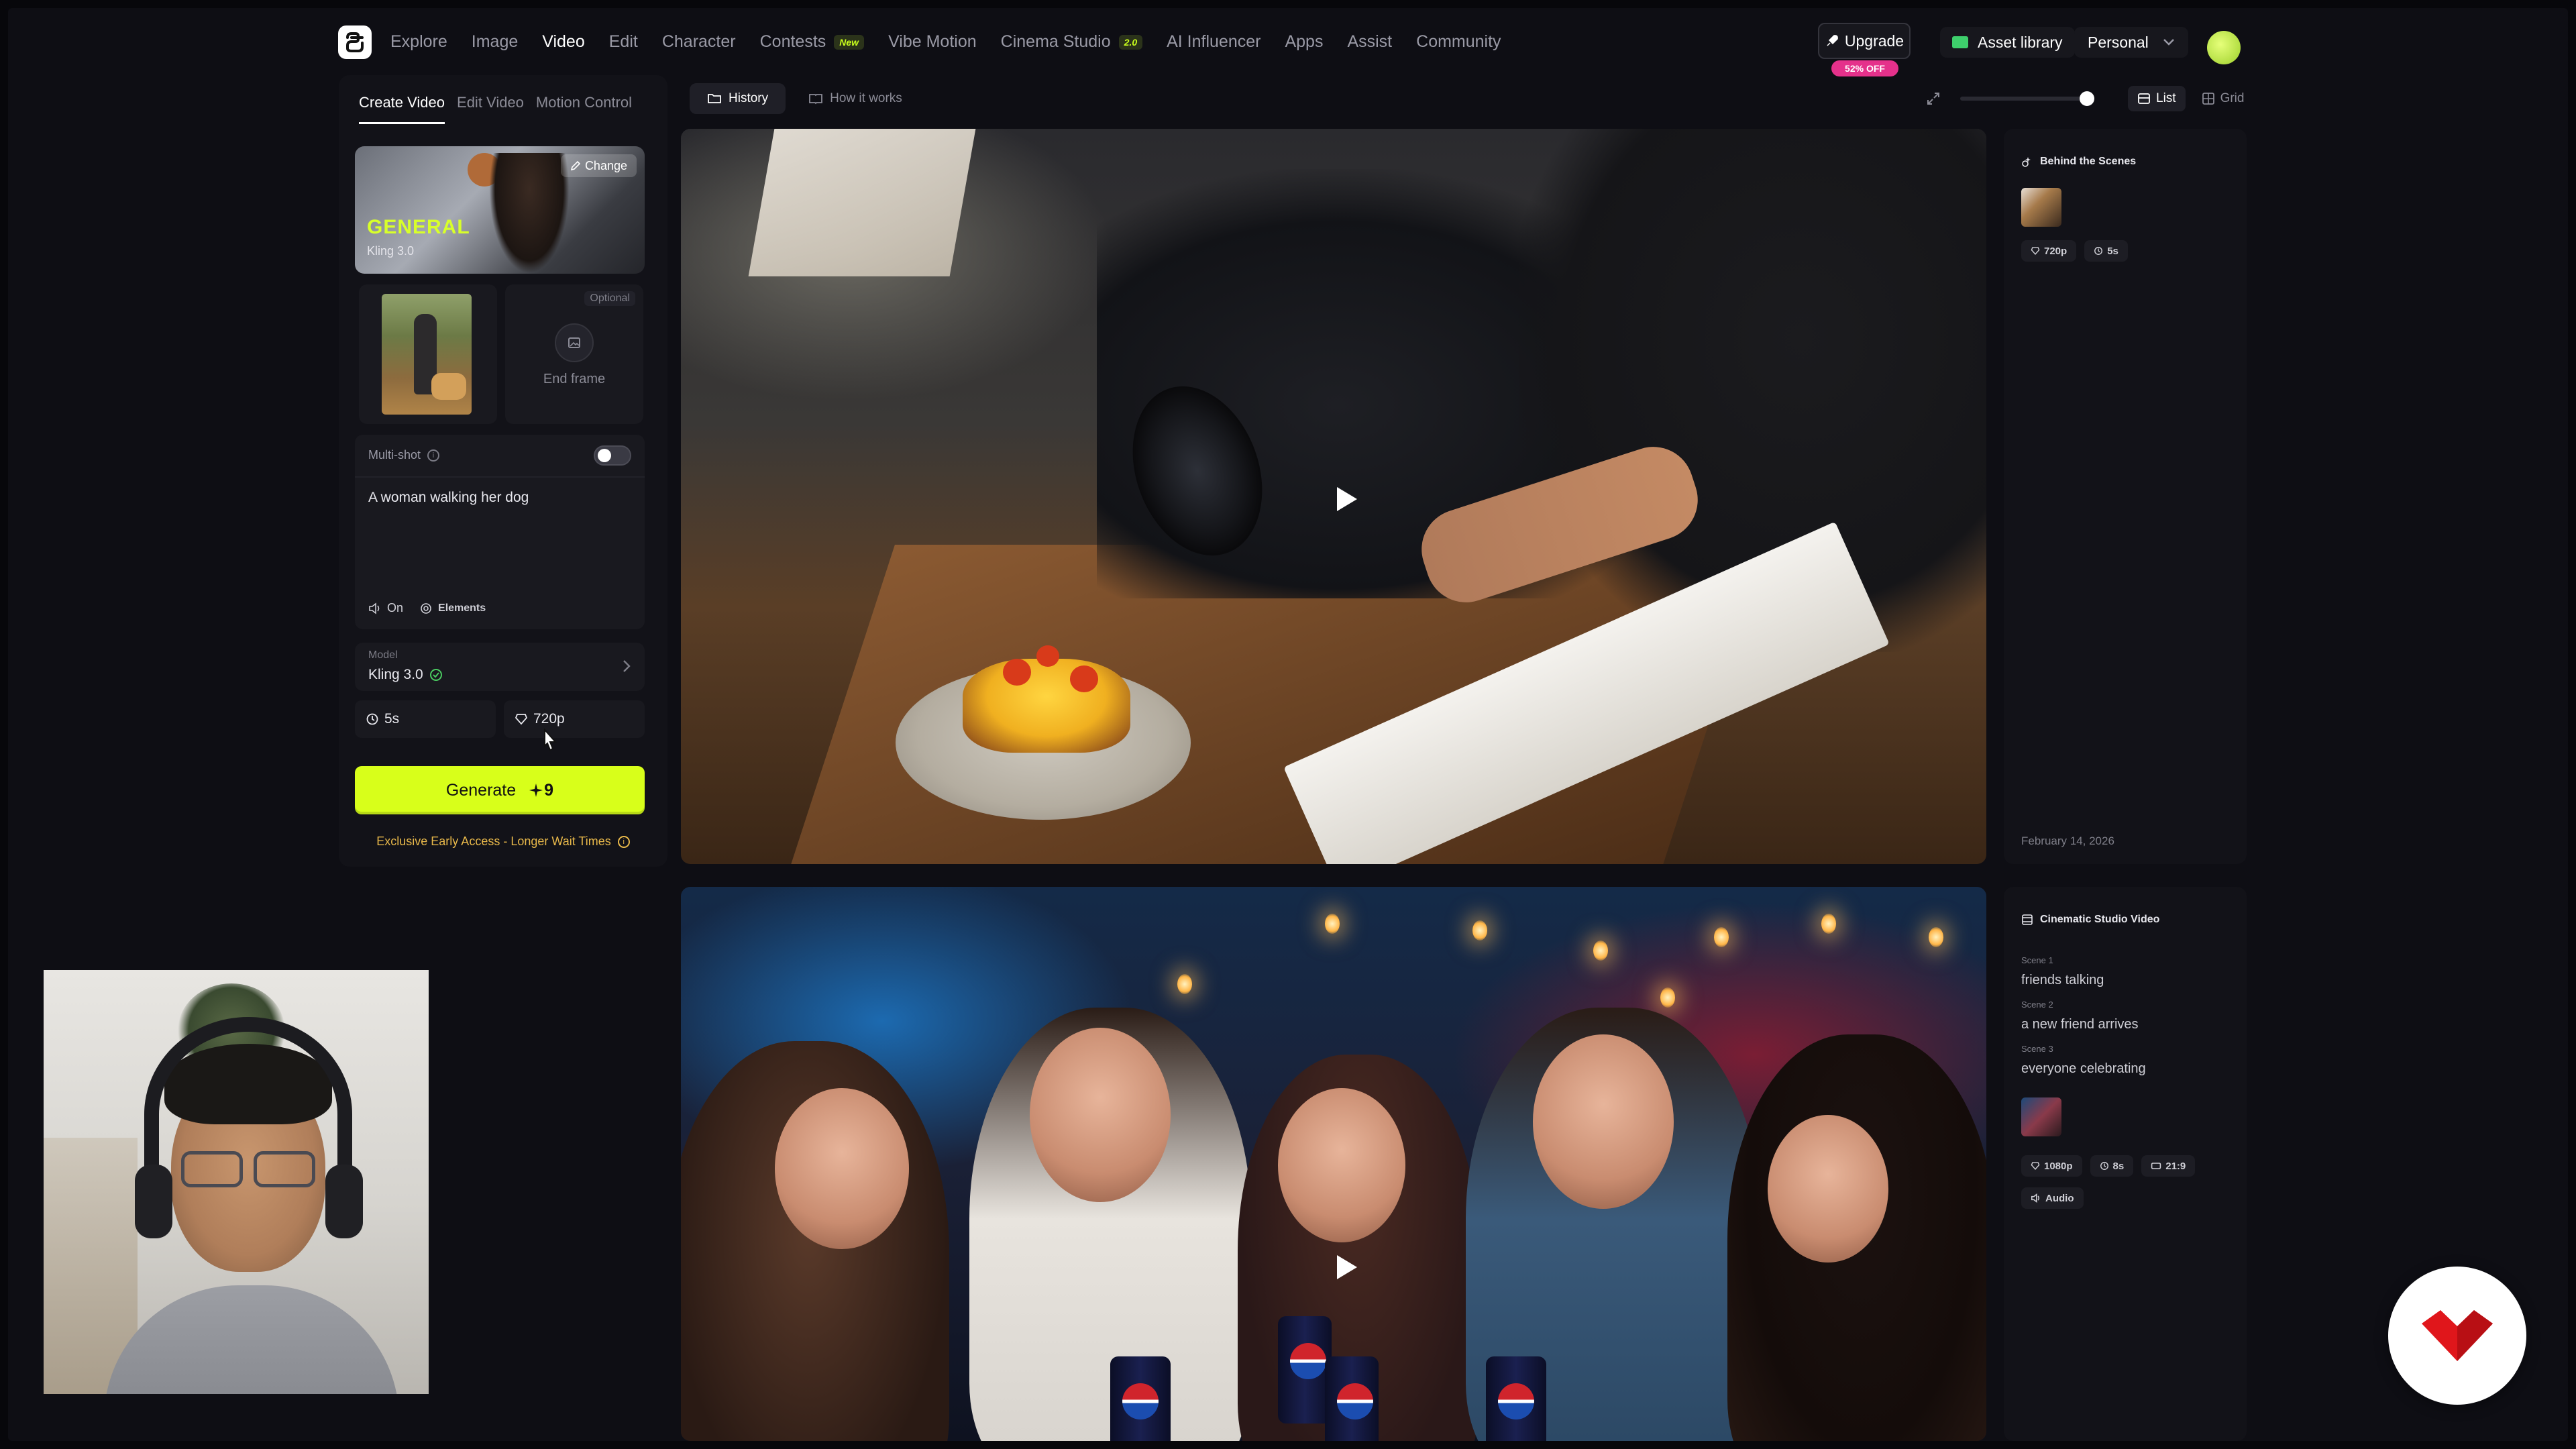 The image size is (2576, 1449). Describe the element at coordinates (1304, 42) in the screenshot. I see `nav-apps: Apps` at that location.